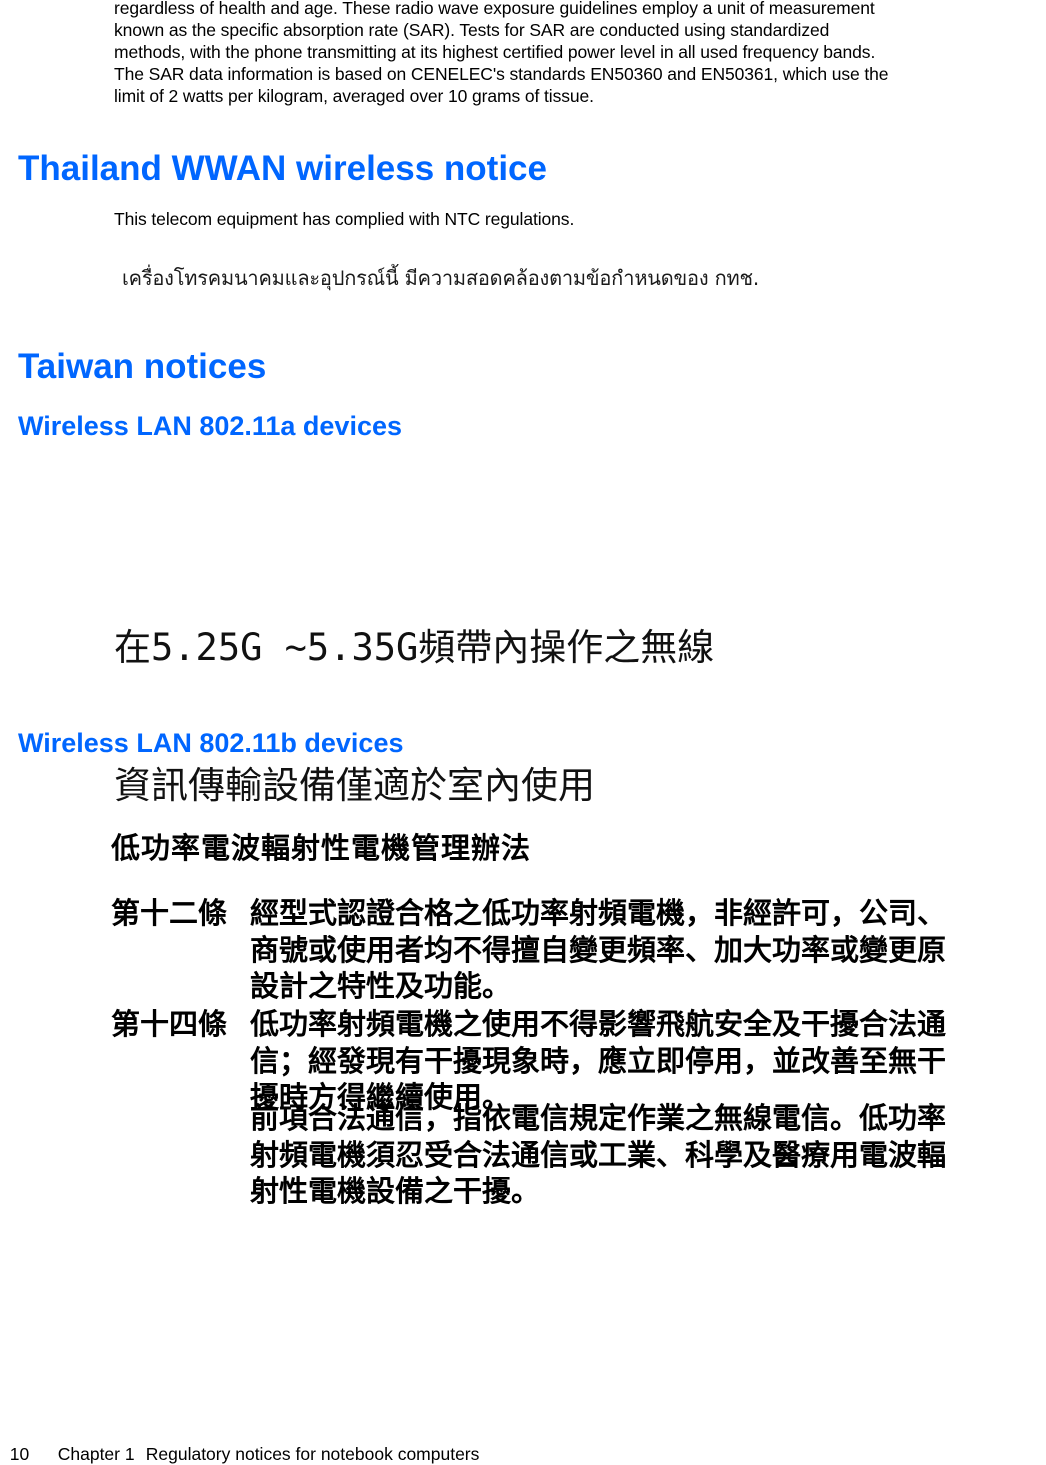 This screenshot has width=1046, height=1465. I want to click on taiwan-80211a-notice: 在5.25G ~5.35G頻帶內操作之無線 資訊傳輸設備僅適於室內使用, so click(414, 694).